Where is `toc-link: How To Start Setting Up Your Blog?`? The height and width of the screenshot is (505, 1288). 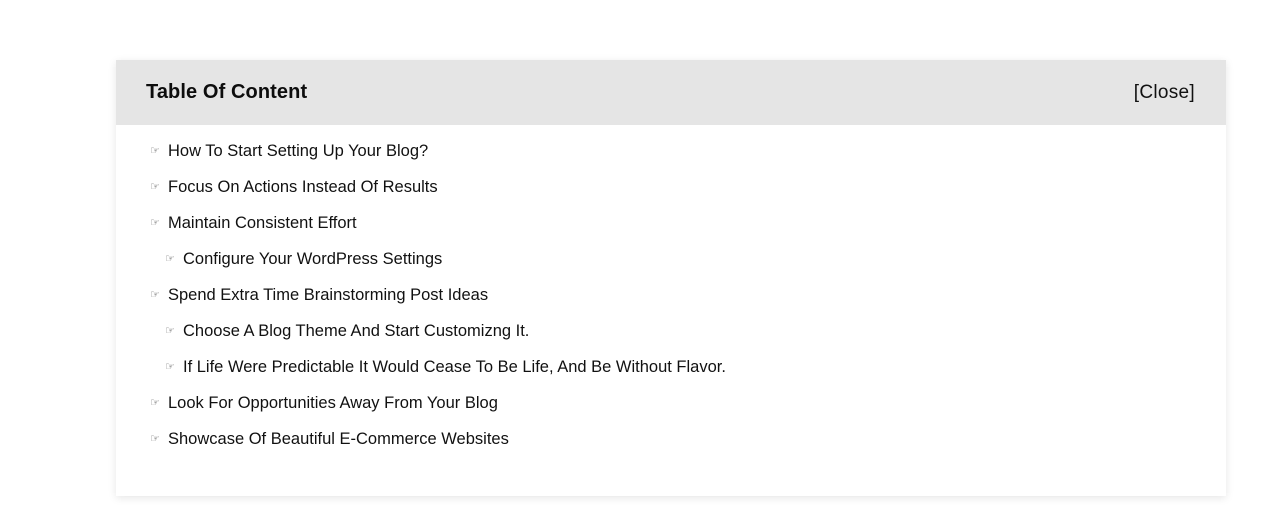
toc-link: How To Start Setting Up Your Blog? is located at coordinates (298, 151).